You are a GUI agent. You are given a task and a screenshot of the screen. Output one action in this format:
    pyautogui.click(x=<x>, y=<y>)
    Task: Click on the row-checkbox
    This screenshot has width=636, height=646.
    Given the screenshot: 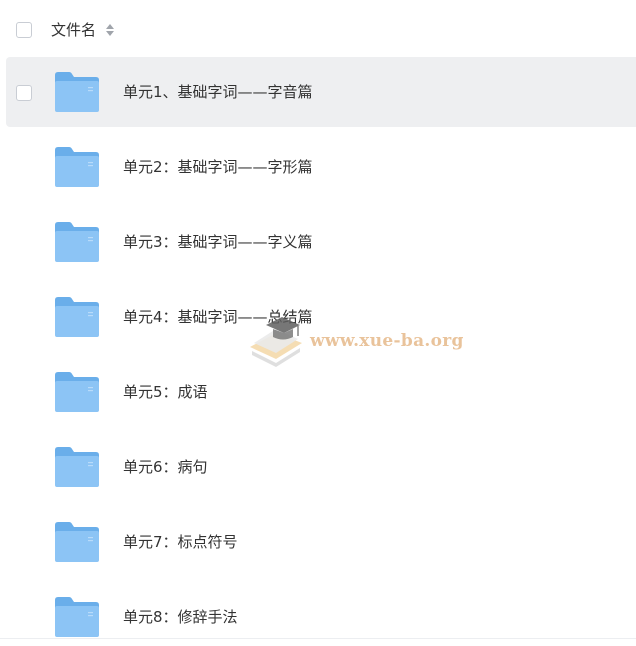 What is the action you would take?
    pyautogui.click(x=24, y=93)
    